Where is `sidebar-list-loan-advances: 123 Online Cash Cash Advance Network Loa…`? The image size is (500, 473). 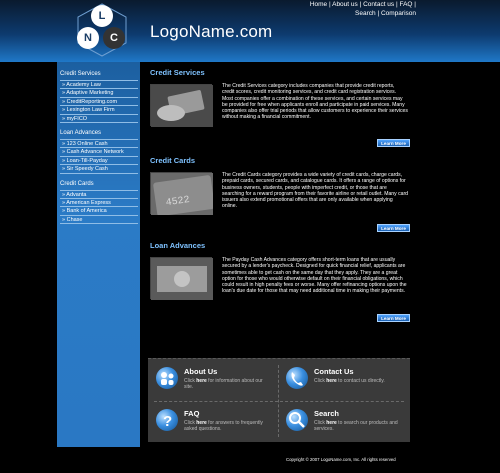
sidebar-list-loan-advances: 123 Online Cash Cash Advance Network Loa… is located at coordinates (99, 156).